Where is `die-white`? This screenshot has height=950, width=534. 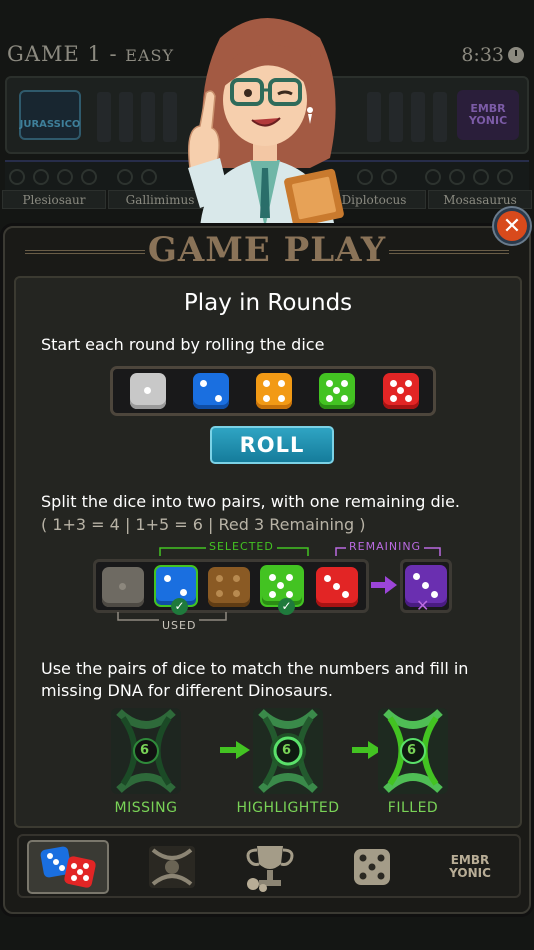 die-white is located at coordinates (148, 391).